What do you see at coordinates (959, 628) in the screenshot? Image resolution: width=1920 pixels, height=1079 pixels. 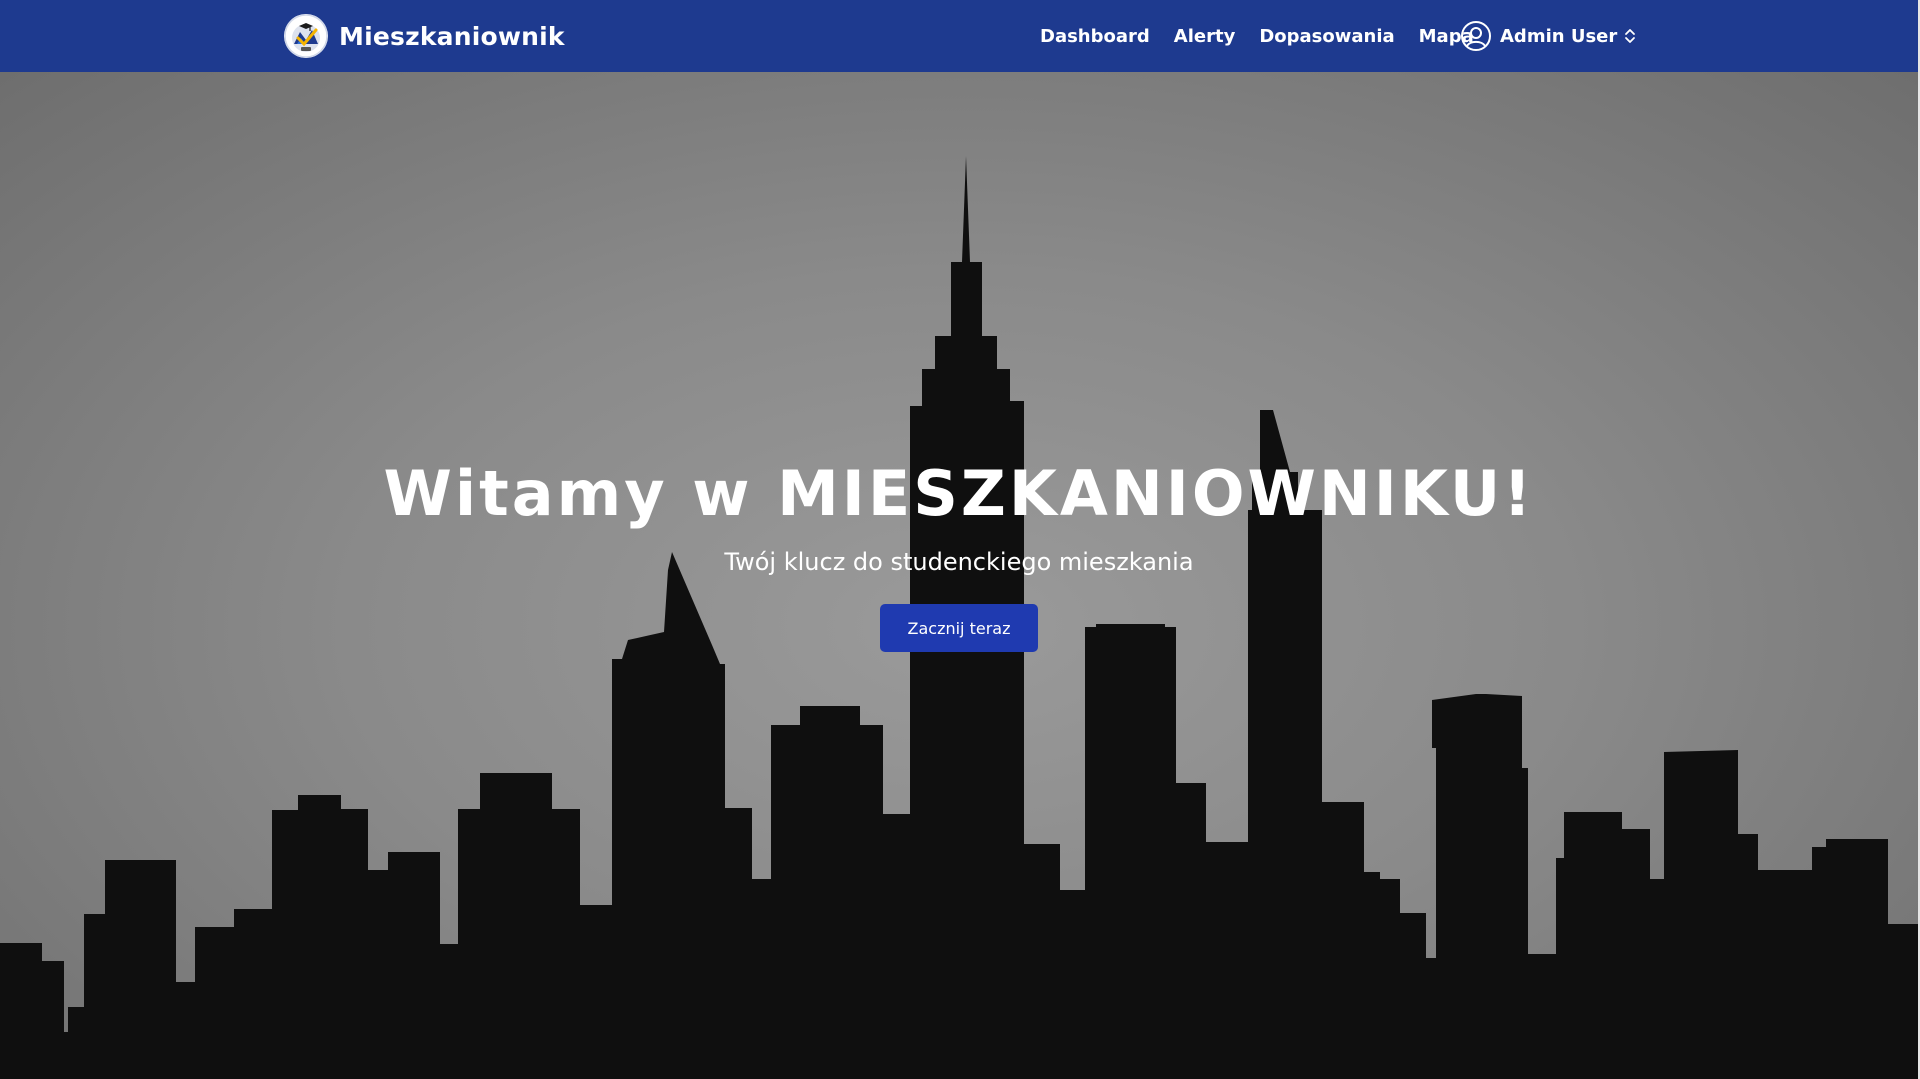 I see `get-started-button: Zacznij teraz` at bounding box center [959, 628].